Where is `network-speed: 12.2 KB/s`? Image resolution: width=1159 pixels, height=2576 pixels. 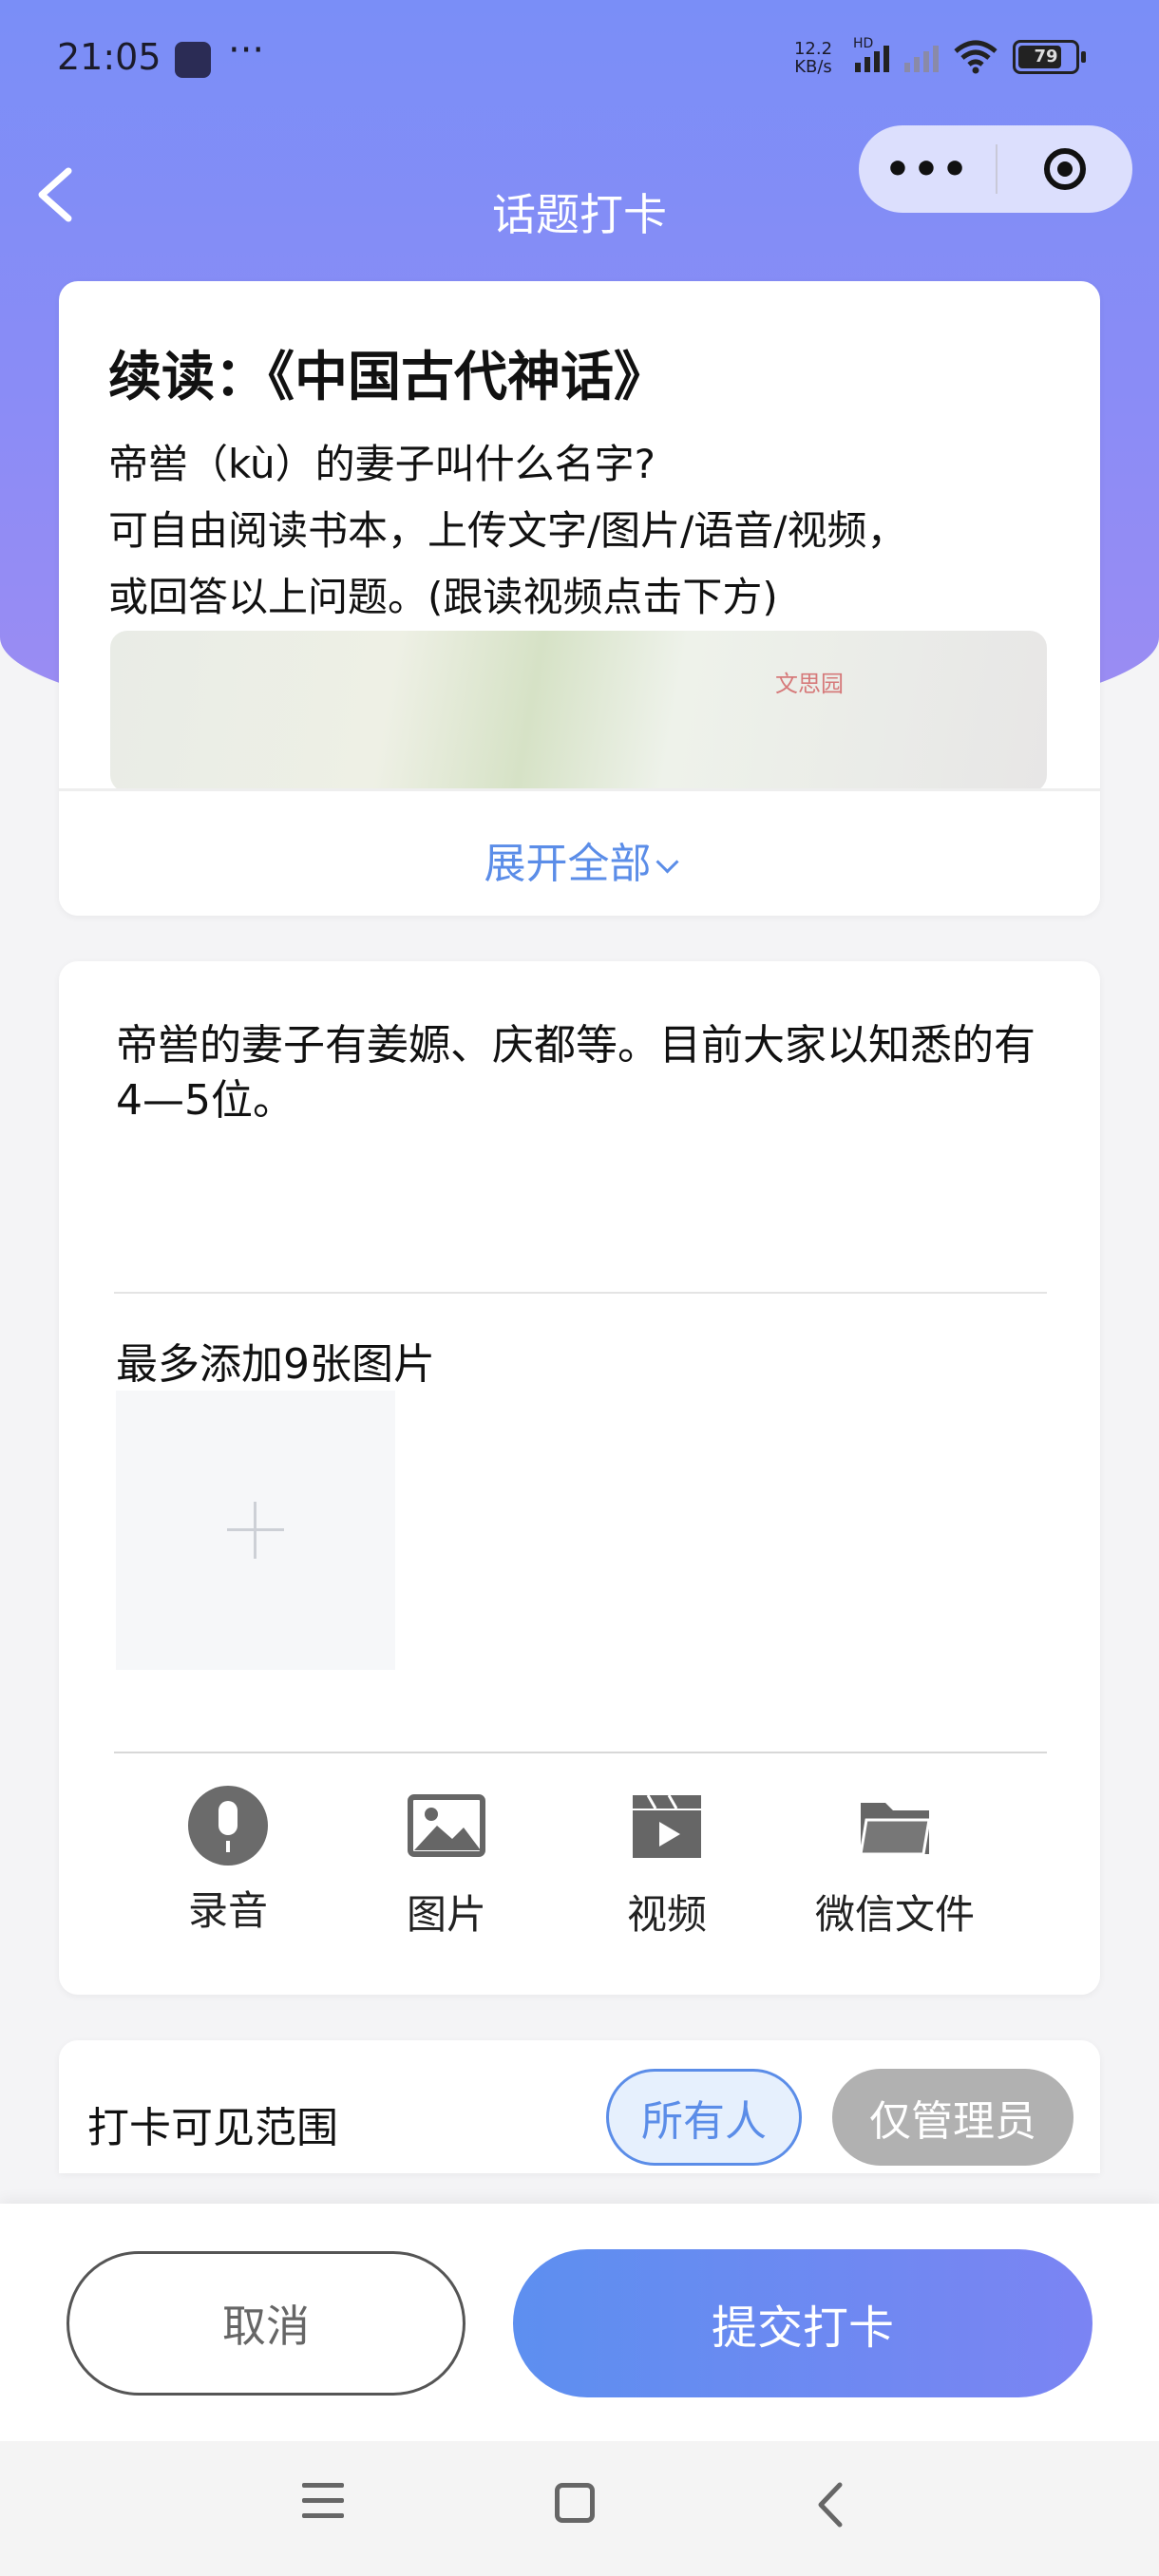 network-speed: 12.2 KB/s is located at coordinates (813, 58).